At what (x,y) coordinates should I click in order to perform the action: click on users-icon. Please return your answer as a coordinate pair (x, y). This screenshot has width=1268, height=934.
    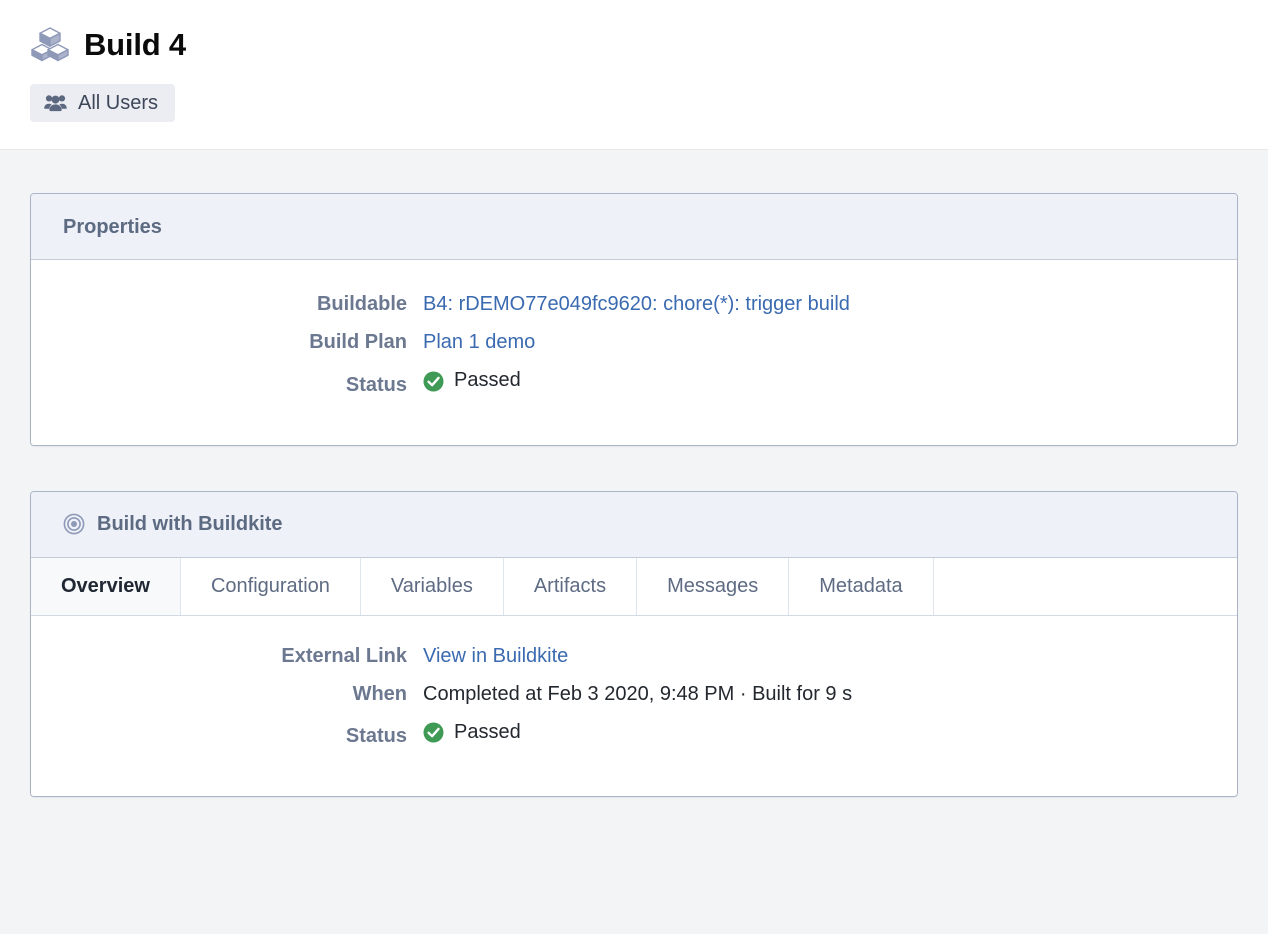
    Looking at the image, I should click on (55, 103).